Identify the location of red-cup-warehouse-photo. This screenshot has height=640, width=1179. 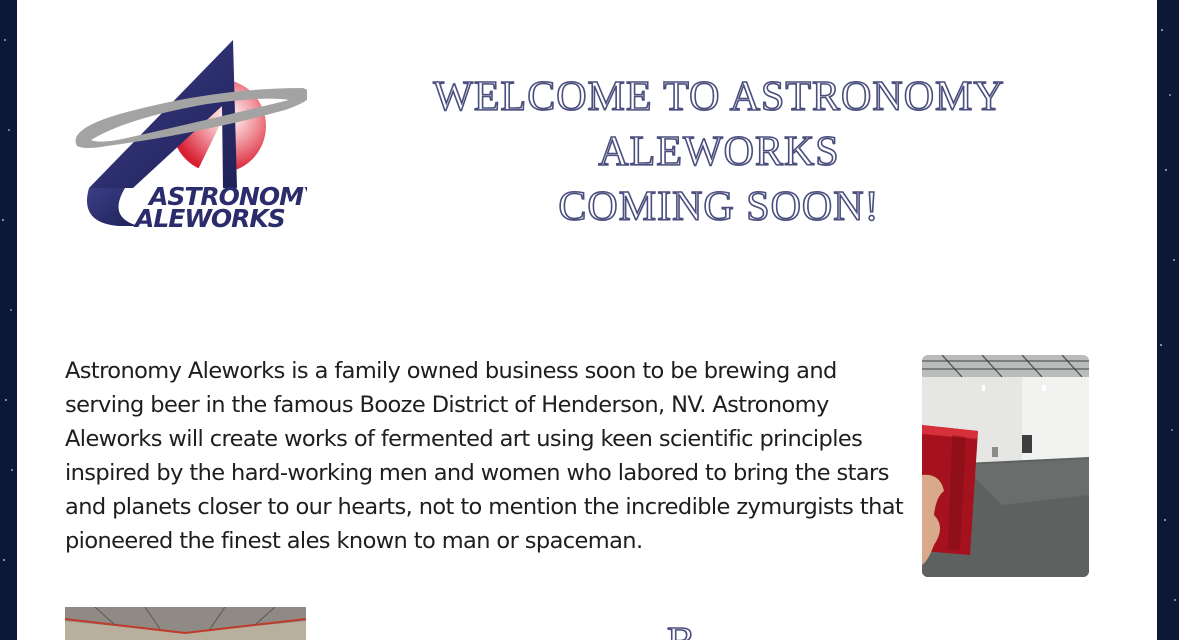
(1005, 466).